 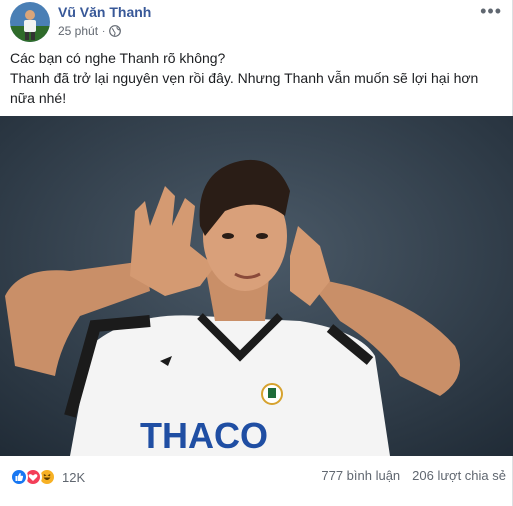 What do you see at coordinates (258, 477) in the screenshot?
I see `post-footer: 12K 777 bình luận 206 lượt chia sẻ` at bounding box center [258, 477].